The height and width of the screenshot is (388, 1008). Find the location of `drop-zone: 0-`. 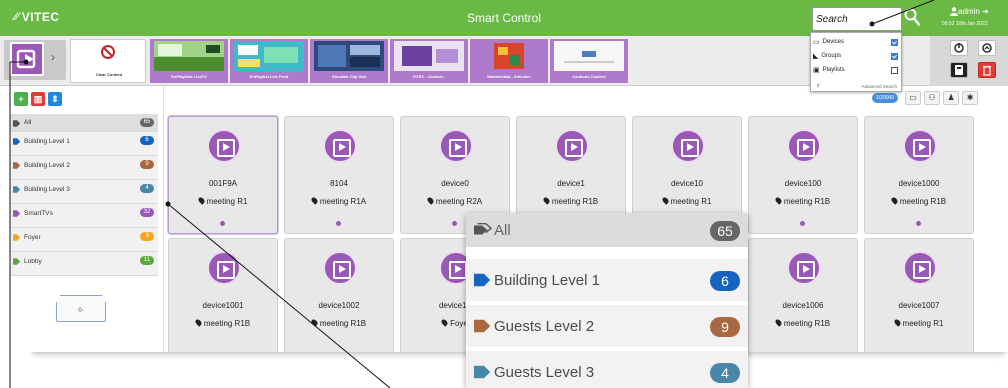

drop-zone: 0- is located at coordinates (81, 308).